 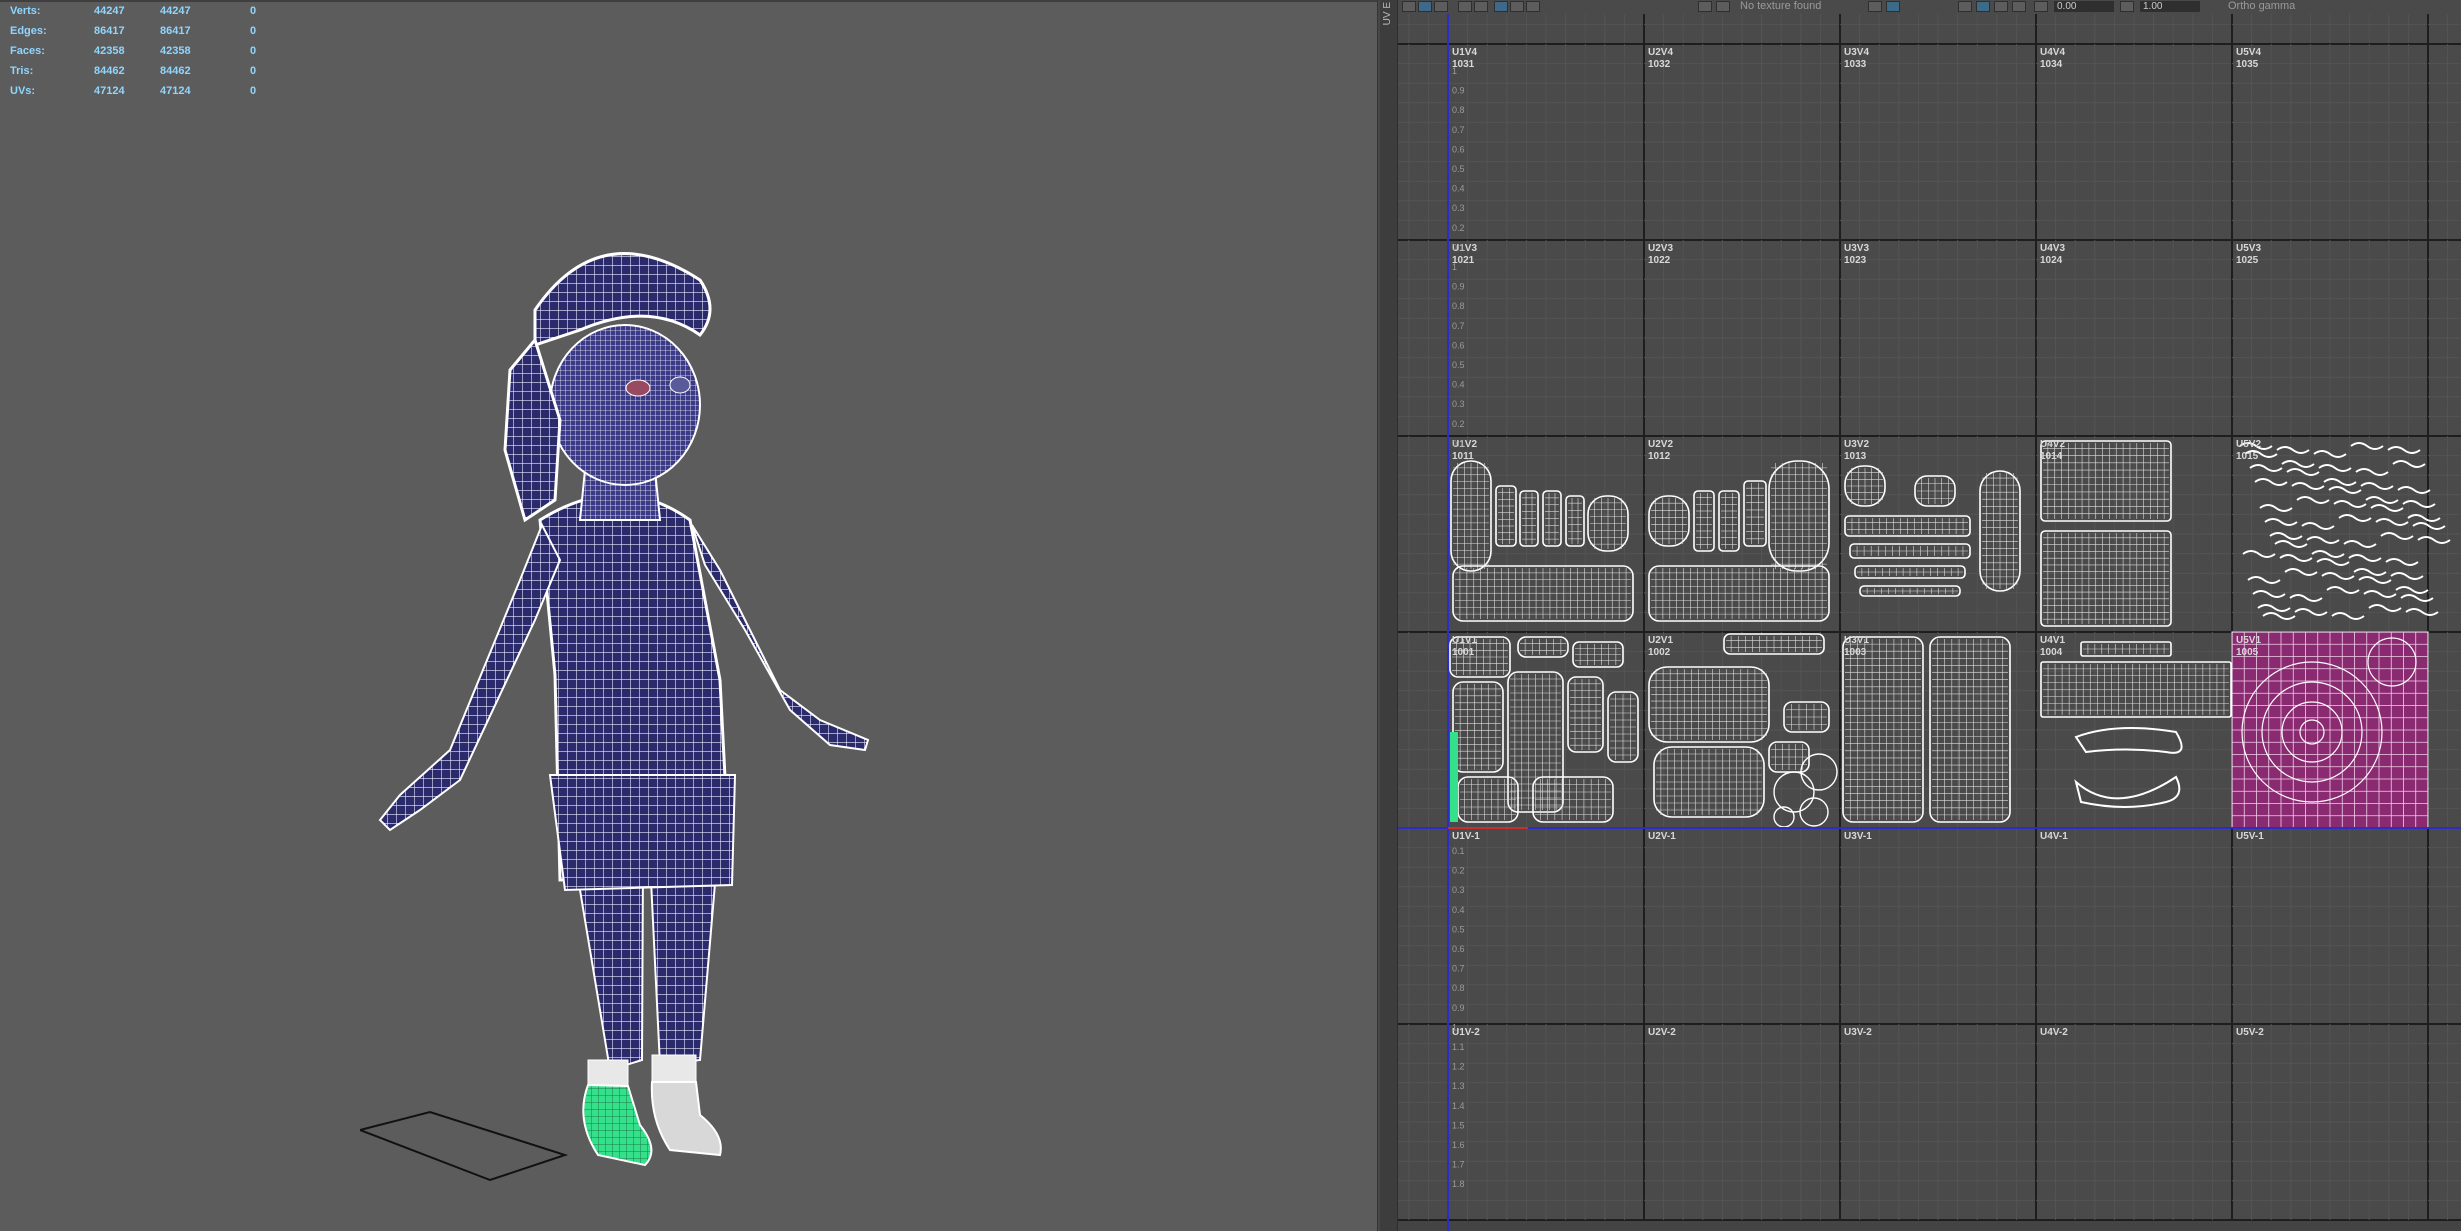 I want to click on gamma-icon, so click(x=2127, y=6).